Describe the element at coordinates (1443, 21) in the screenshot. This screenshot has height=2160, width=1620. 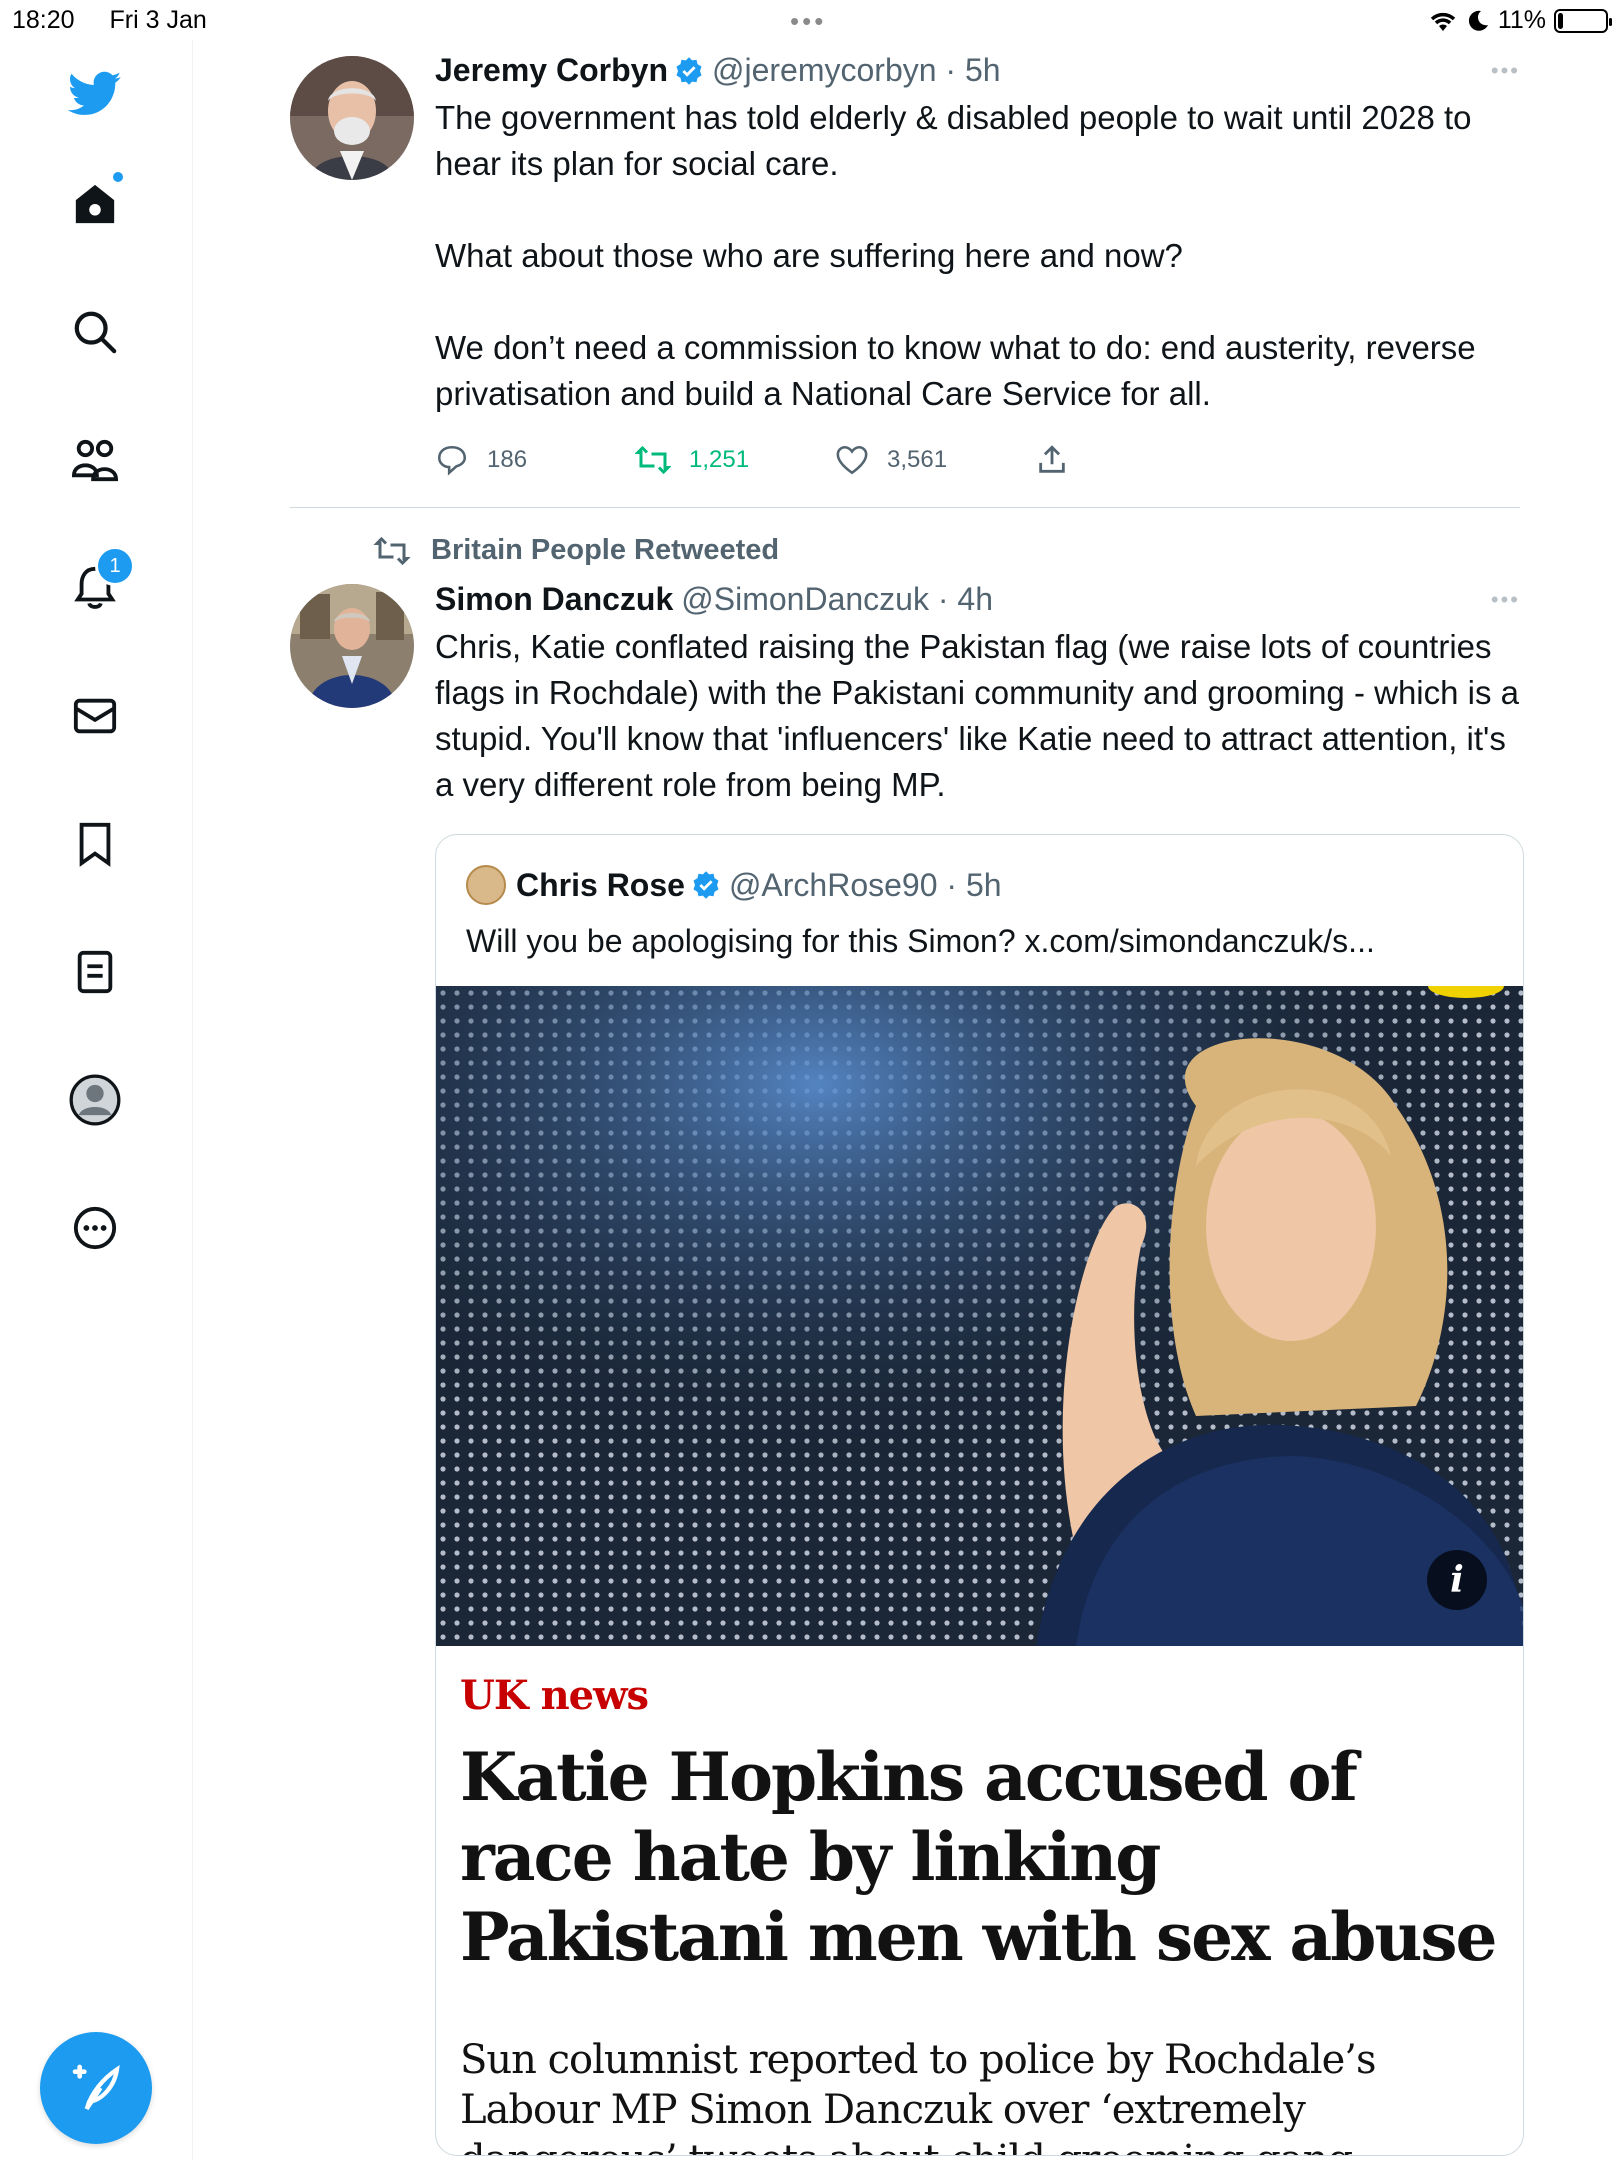
I see `wifi-icon` at that location.